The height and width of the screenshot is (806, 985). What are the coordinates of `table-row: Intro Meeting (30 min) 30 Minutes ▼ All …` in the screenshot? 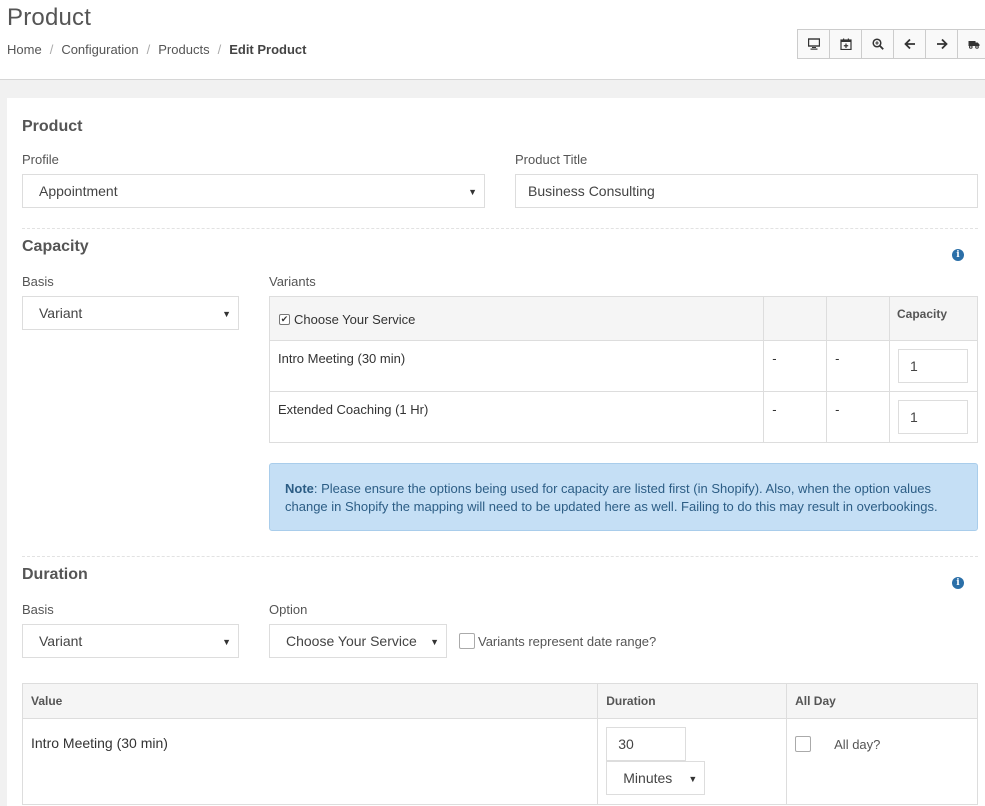 It's located at (499, 761).